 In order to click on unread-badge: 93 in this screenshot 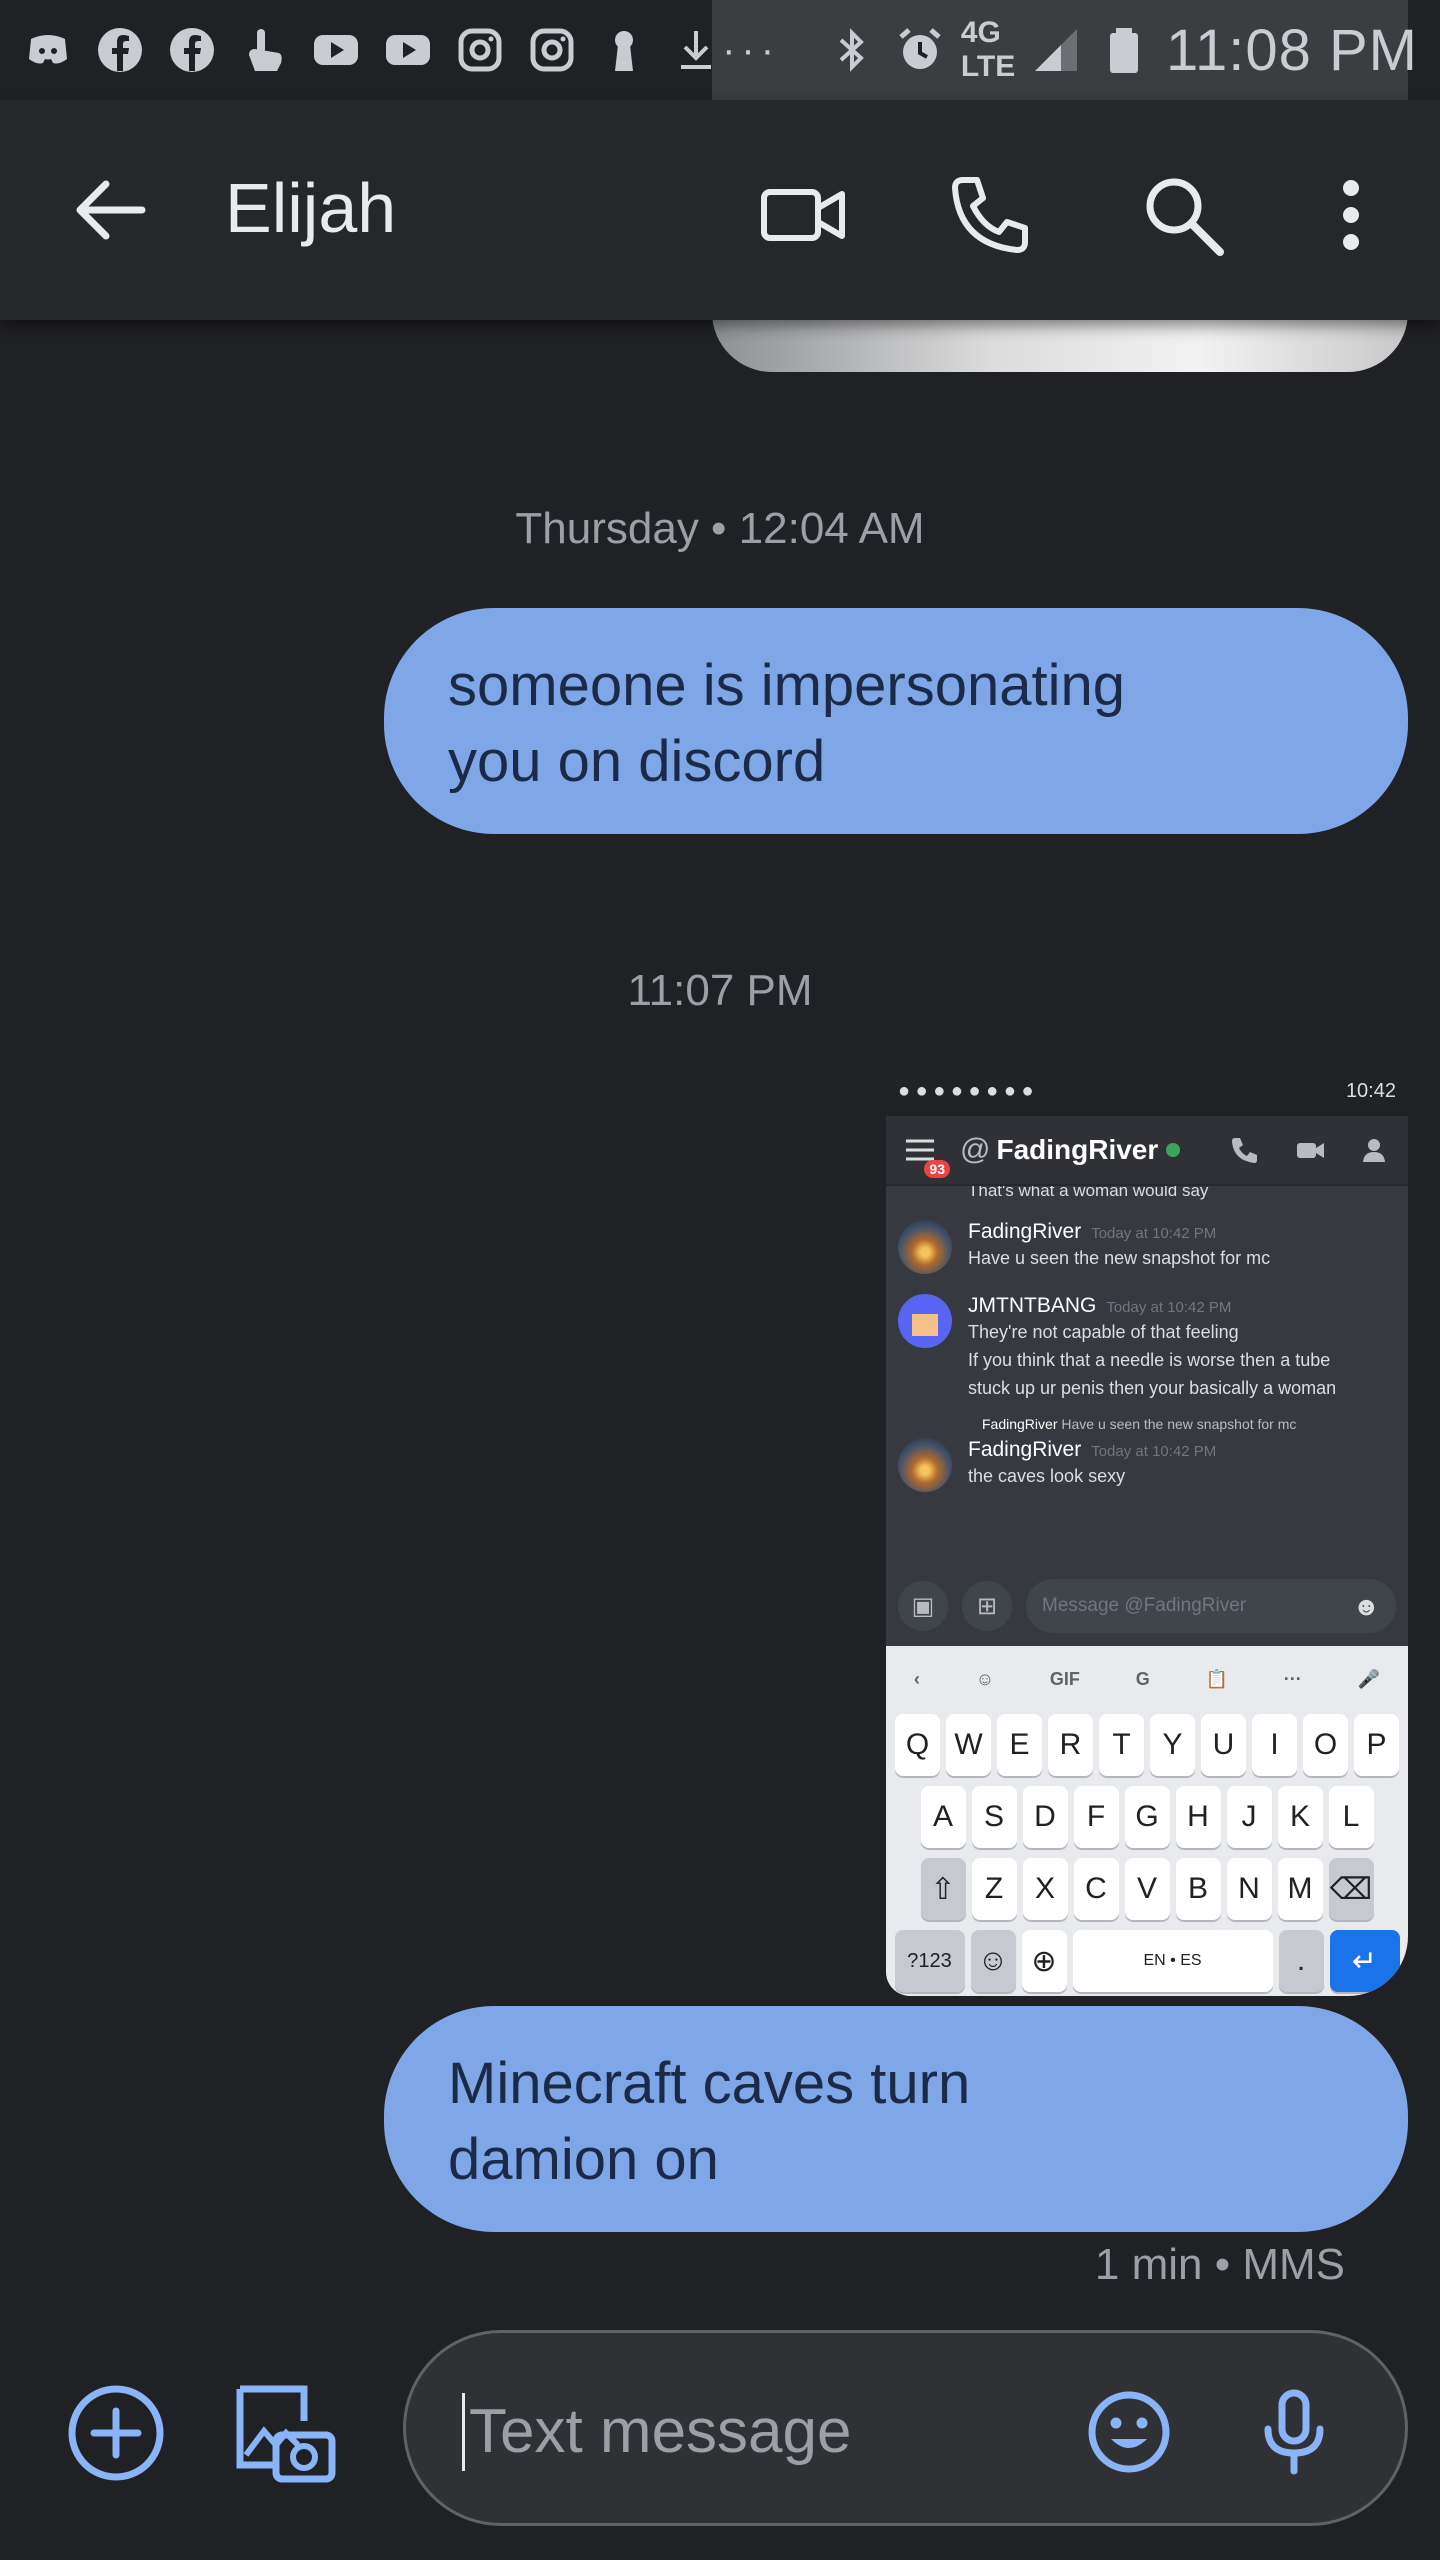, I will do `click(937, 1169)`.